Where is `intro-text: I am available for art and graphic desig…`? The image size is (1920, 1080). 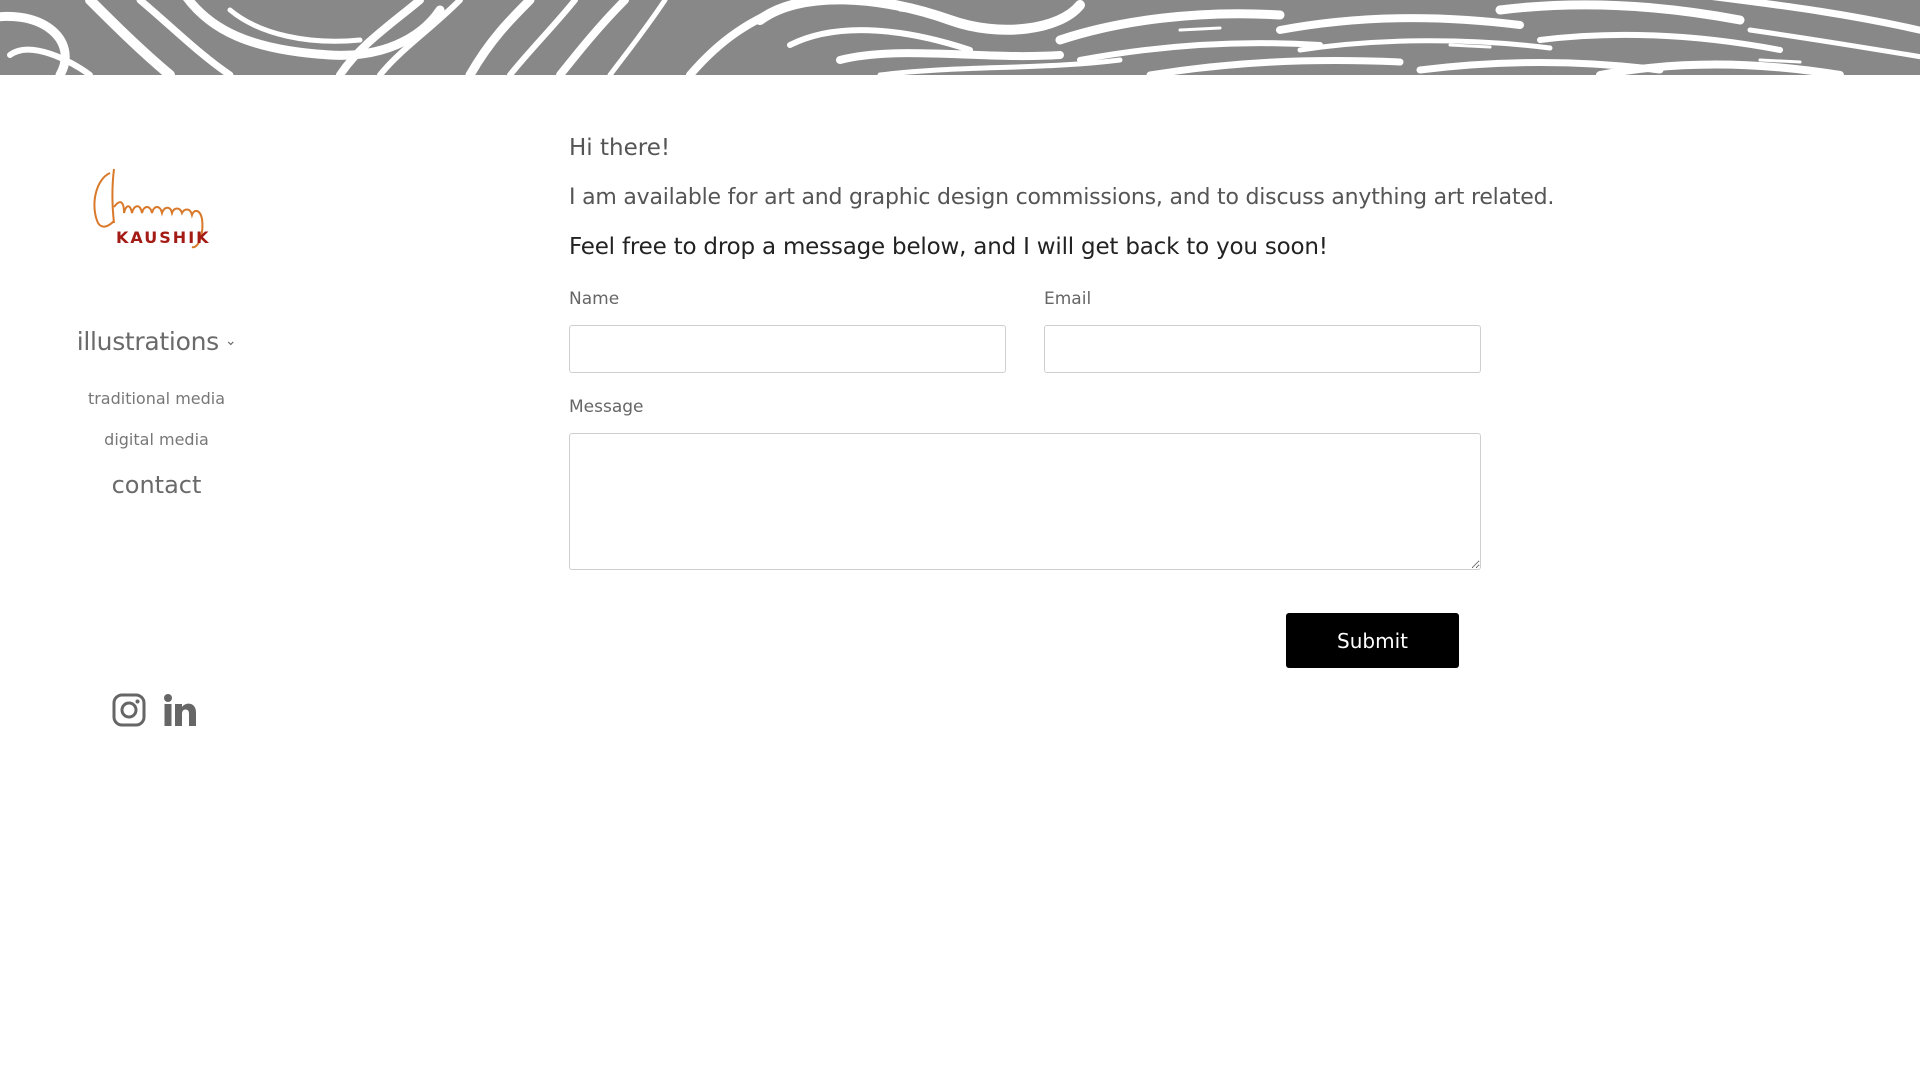
intro-text: I am available for art and graphic desig… is located at coordinates (1062, 197).